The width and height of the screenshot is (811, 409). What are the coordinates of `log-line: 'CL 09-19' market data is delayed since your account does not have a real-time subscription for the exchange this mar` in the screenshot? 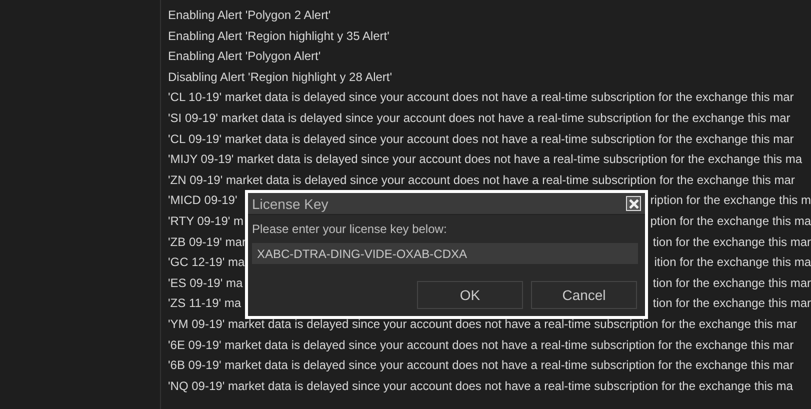 It's located at (481, 139).